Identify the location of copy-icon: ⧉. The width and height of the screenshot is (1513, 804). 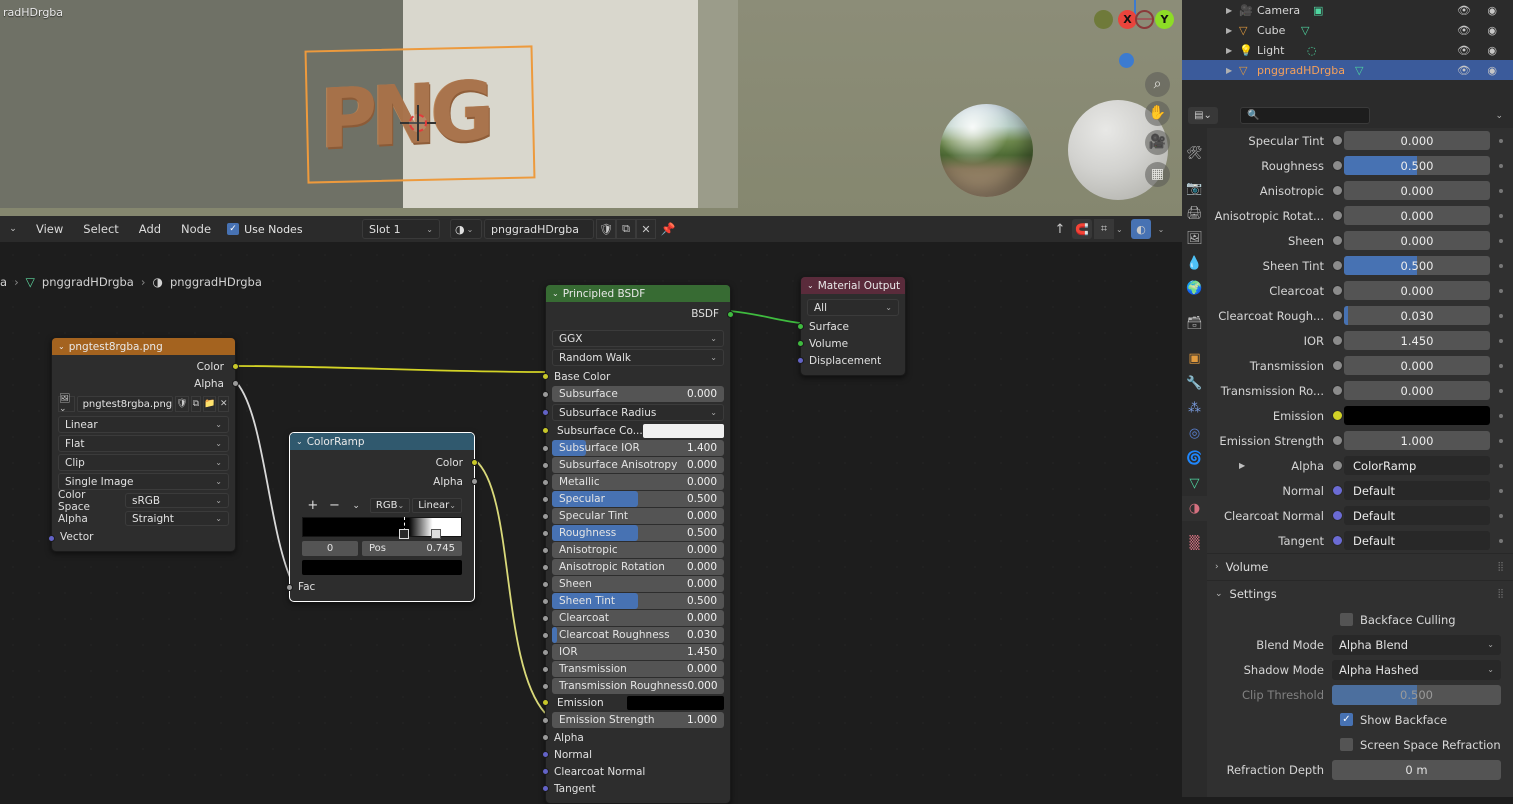
(196, 404).